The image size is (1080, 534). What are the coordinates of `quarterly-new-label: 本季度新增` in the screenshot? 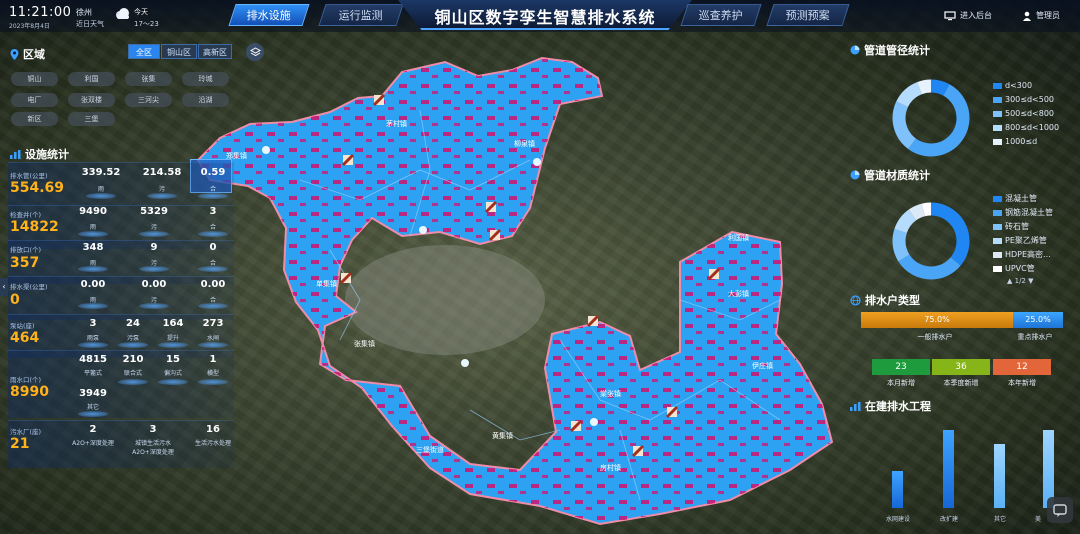 It's located at (961, 383).